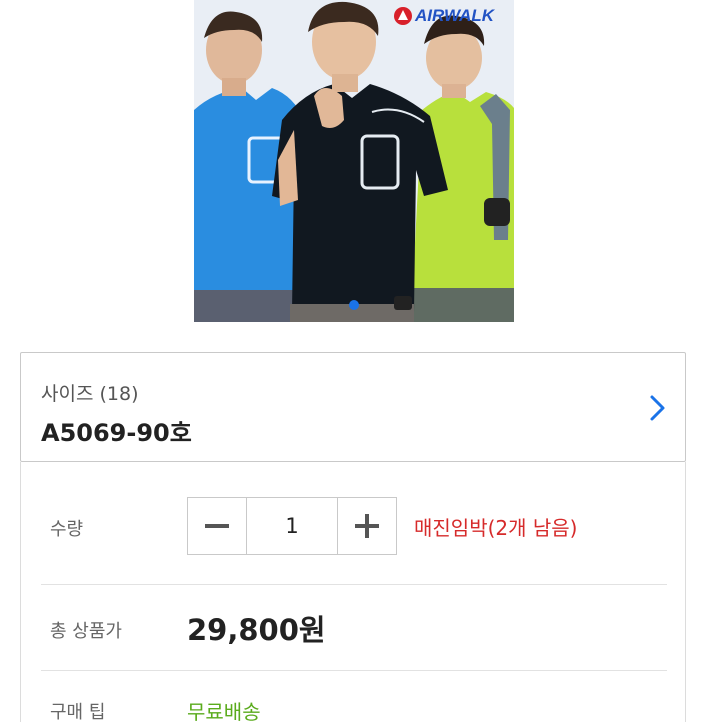  What do you see at coordinates (354, 305) in the screenshot?
I see `carousel-dot-active` at bounding box center [354, 305].